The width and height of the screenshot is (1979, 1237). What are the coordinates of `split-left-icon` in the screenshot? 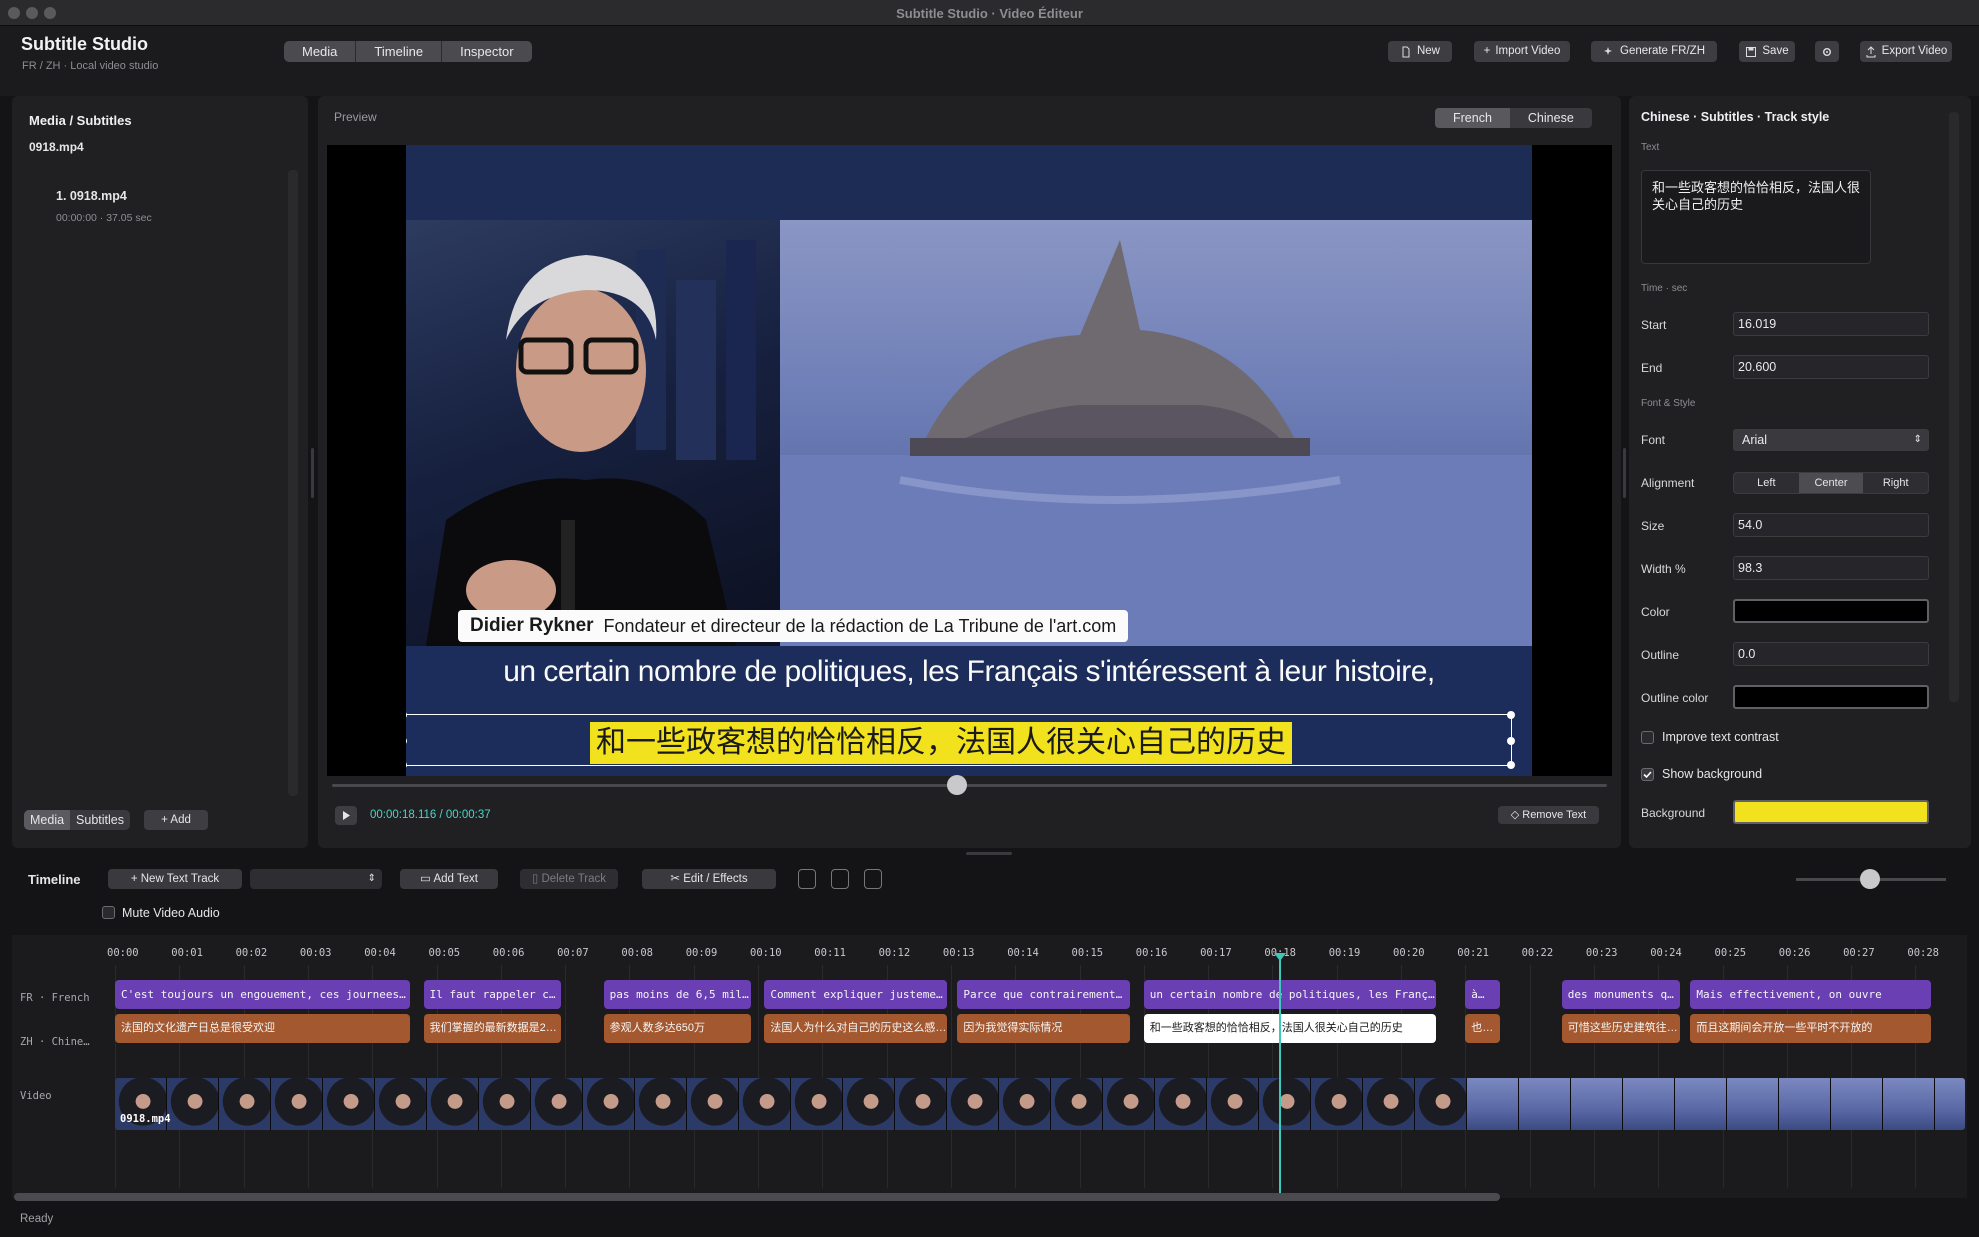 It's located at (807, 879).